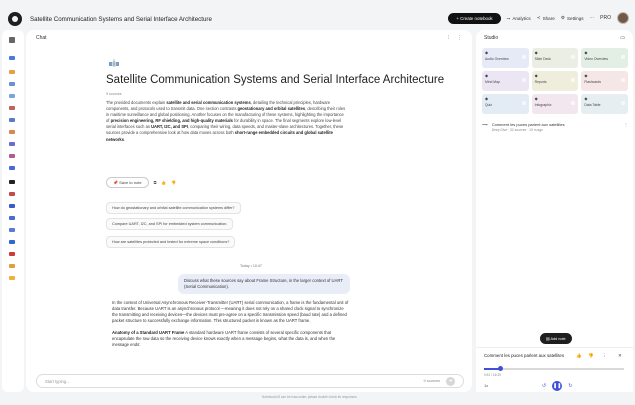 The height and width of the screenshot is (405, 635). I want to click on close-icon: ✕, so click(620, 356).